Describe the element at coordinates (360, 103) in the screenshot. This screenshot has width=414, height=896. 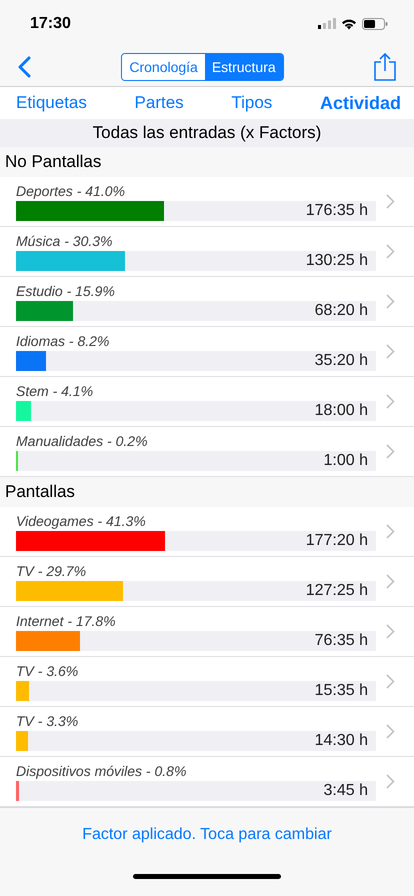
I see `tab: Actividad` at that location.